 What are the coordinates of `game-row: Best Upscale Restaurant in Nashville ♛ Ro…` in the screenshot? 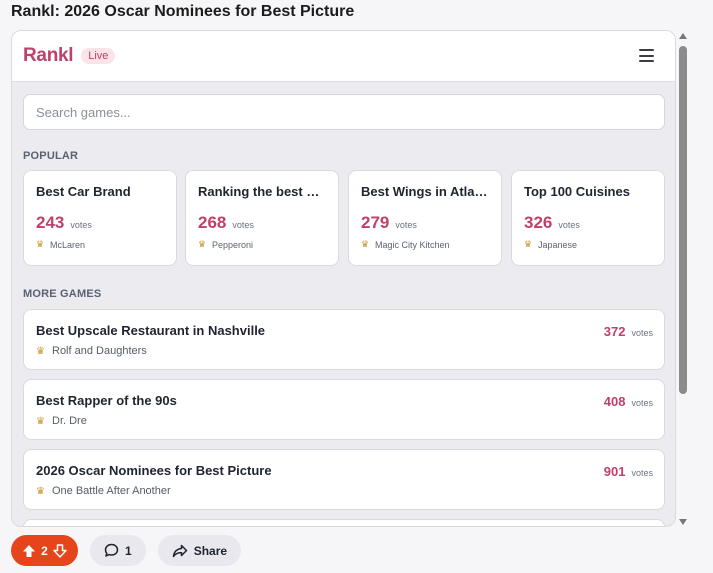 It's located at (344, 339).